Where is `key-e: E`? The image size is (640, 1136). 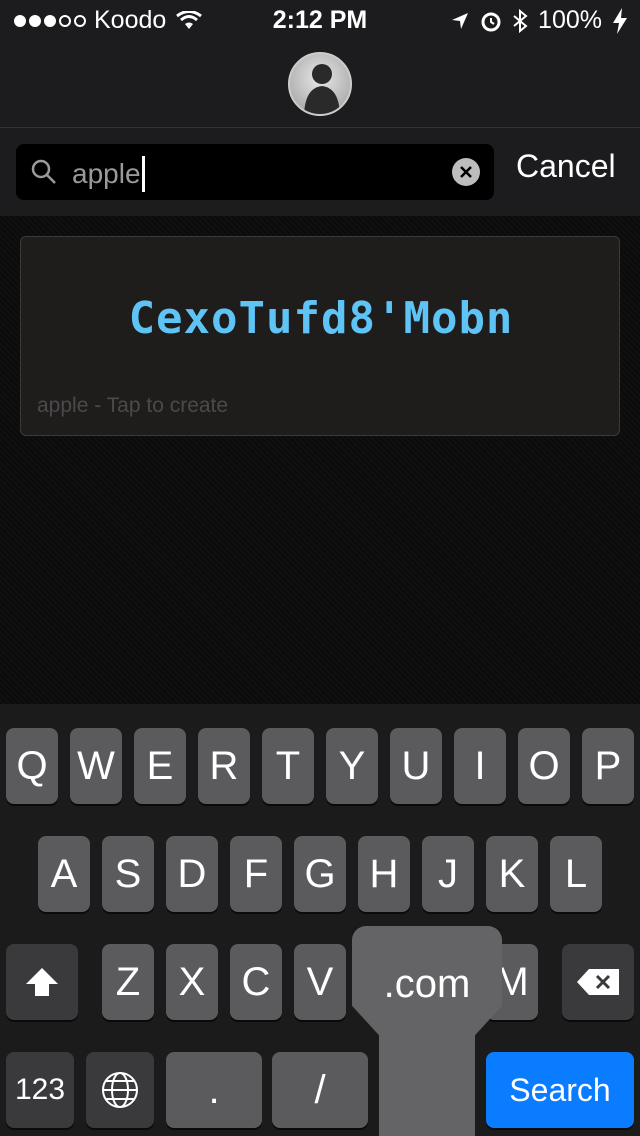
key-e: E is located at coordinates (160, 766).